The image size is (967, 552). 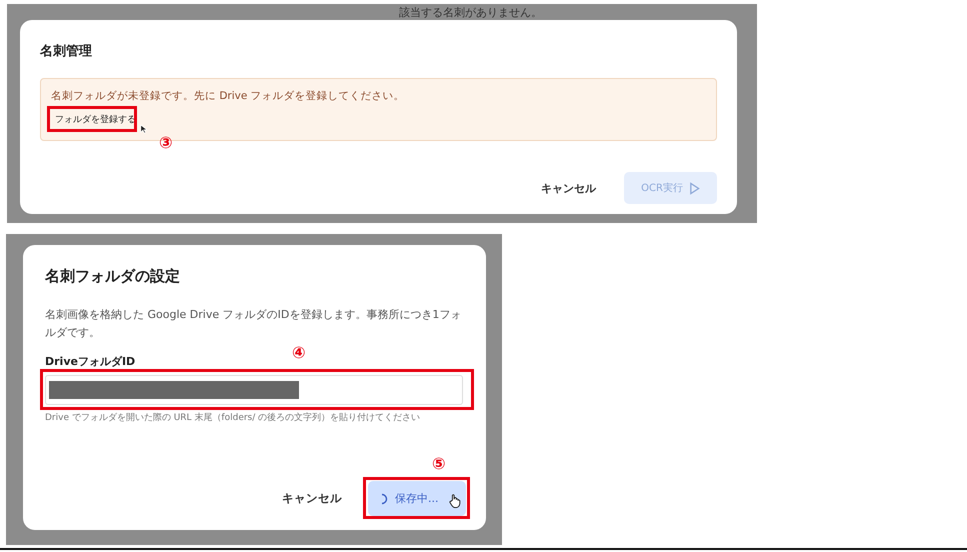 I want to click on step-number: ④, so click(x=299, y=352).